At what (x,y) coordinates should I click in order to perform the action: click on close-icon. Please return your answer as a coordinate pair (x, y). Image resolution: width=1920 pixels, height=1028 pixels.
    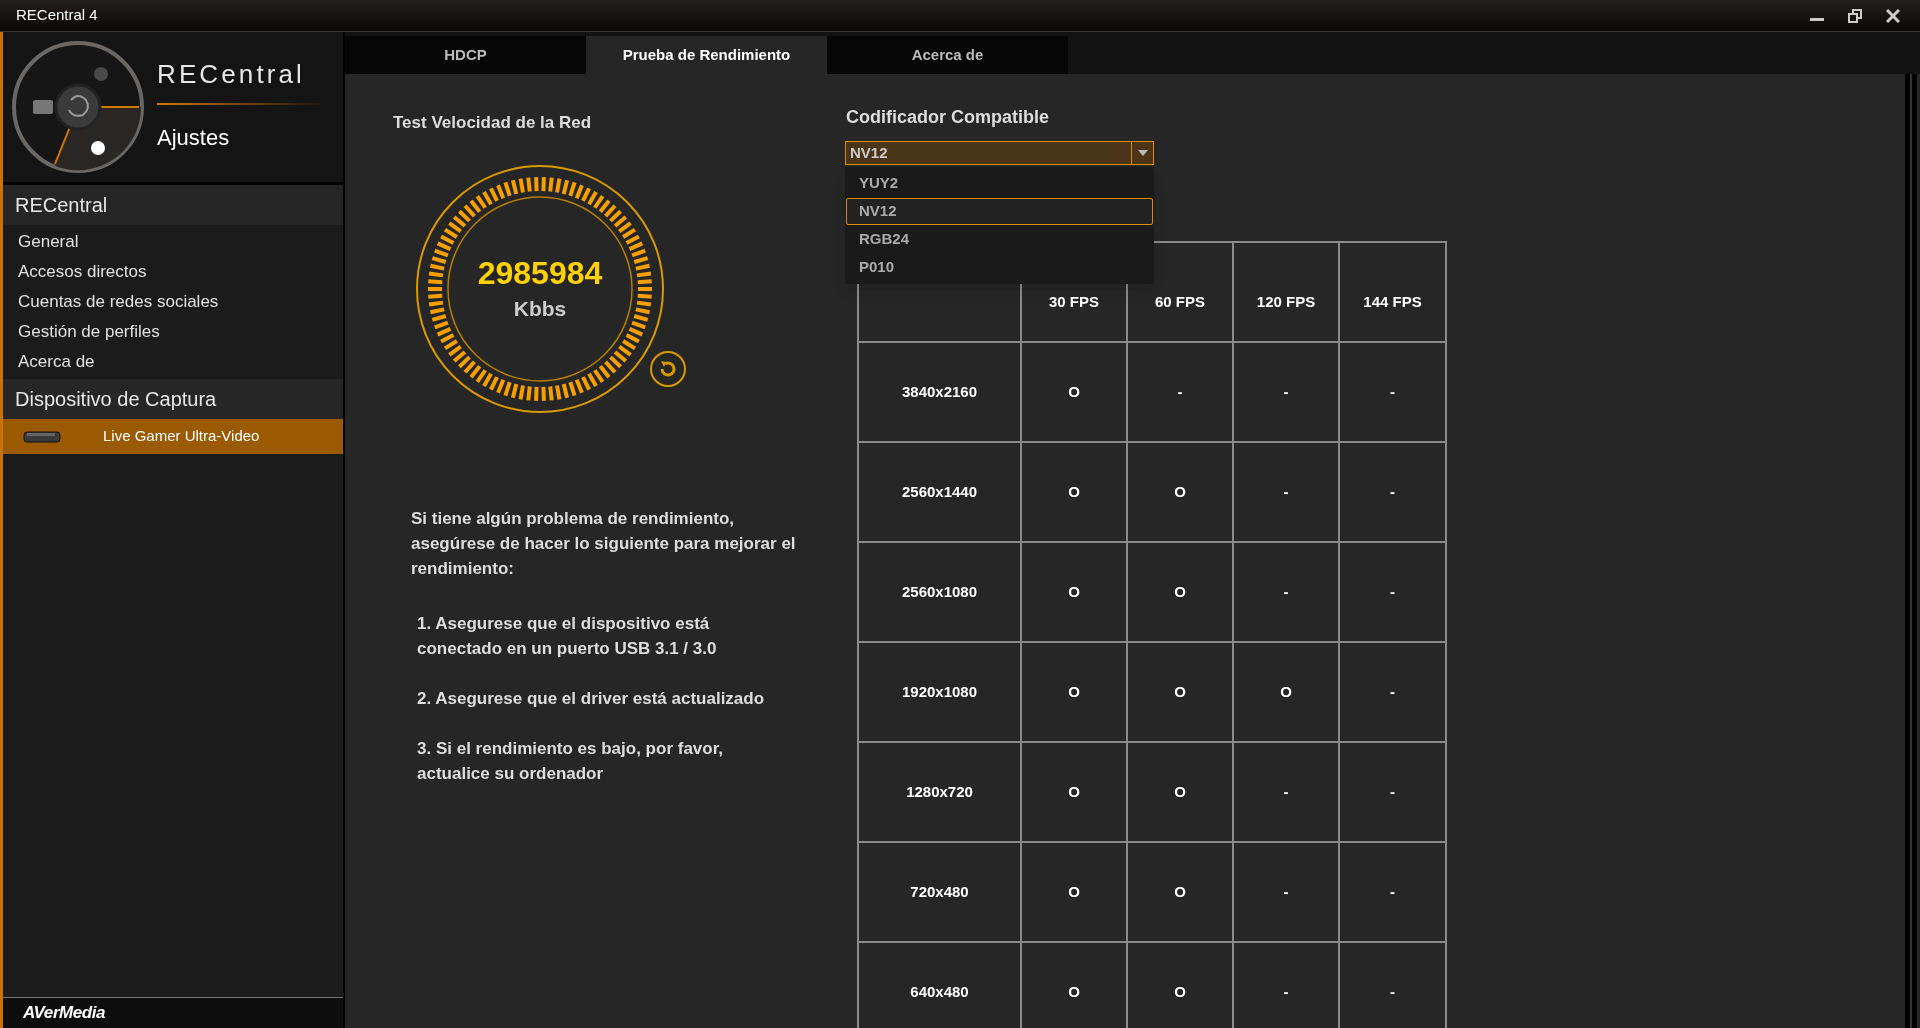
    Looking at the image, I should click on (1893, 15).